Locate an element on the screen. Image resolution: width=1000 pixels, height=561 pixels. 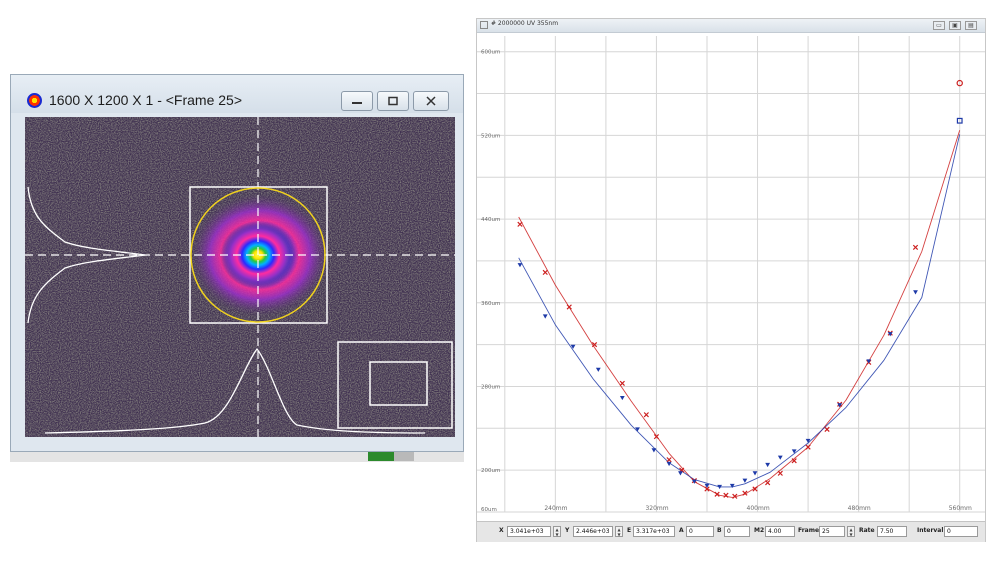
b-value-field: 0 is located at coordinates (737, 531).